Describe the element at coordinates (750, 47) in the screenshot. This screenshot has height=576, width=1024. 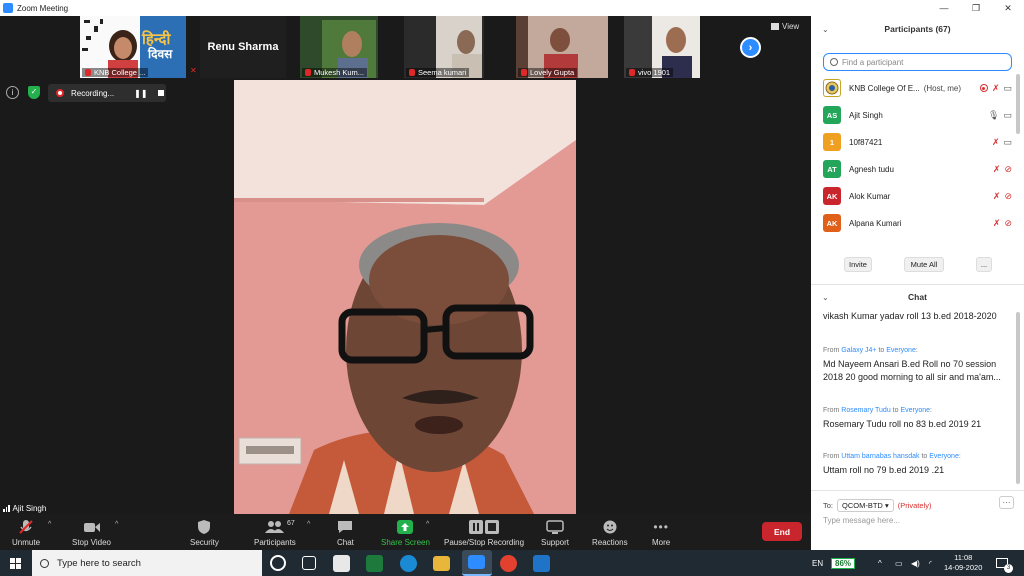
I see `next-page-arrow-icon: ›` at that location.